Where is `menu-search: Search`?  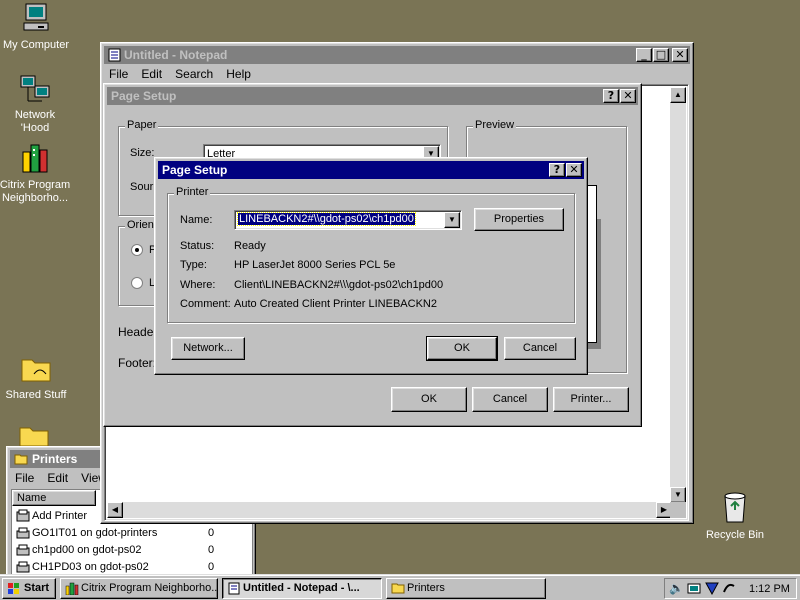 menu-search: Search is located at coordinates (194, 74).